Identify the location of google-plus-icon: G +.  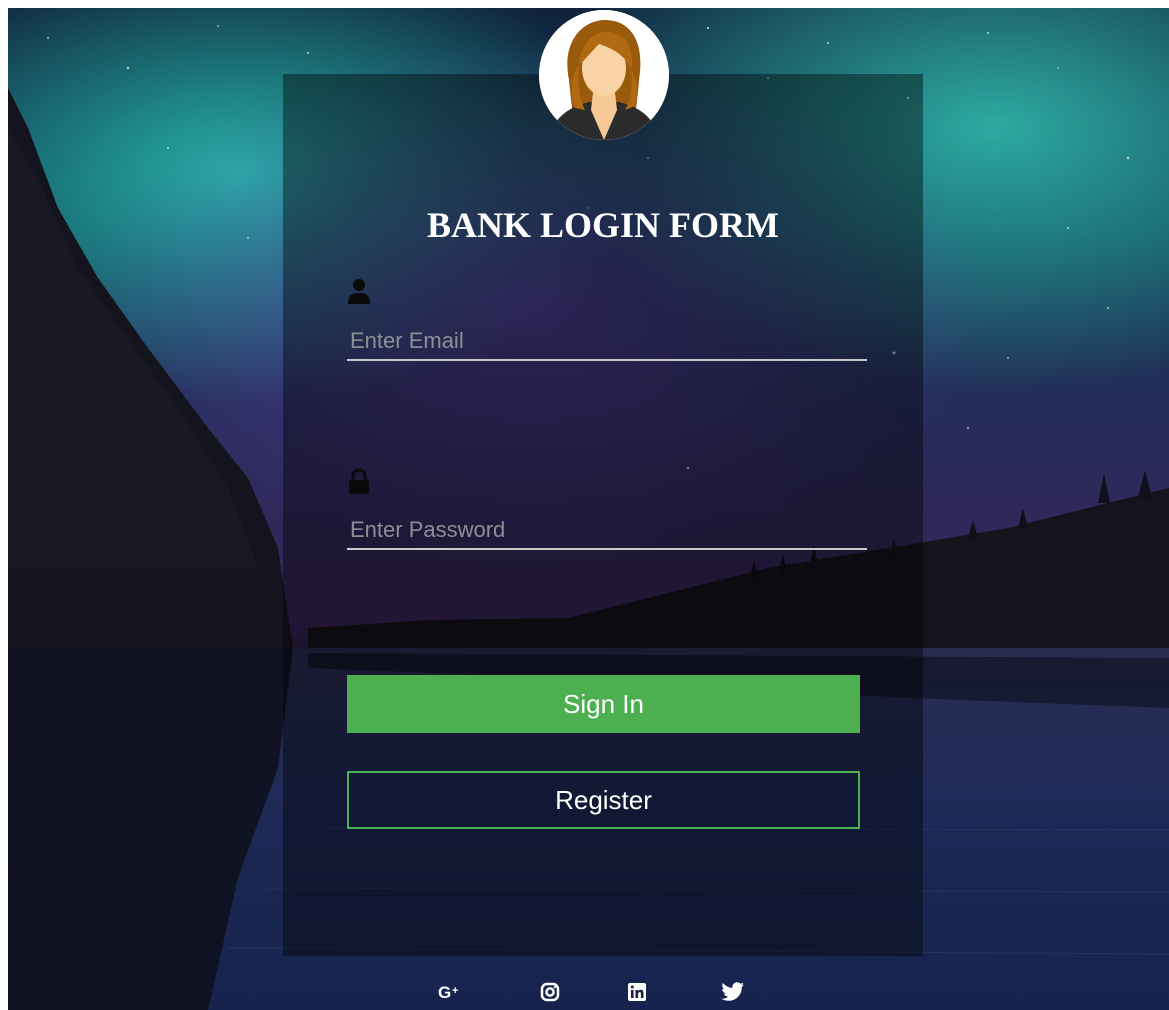
(451, 992).